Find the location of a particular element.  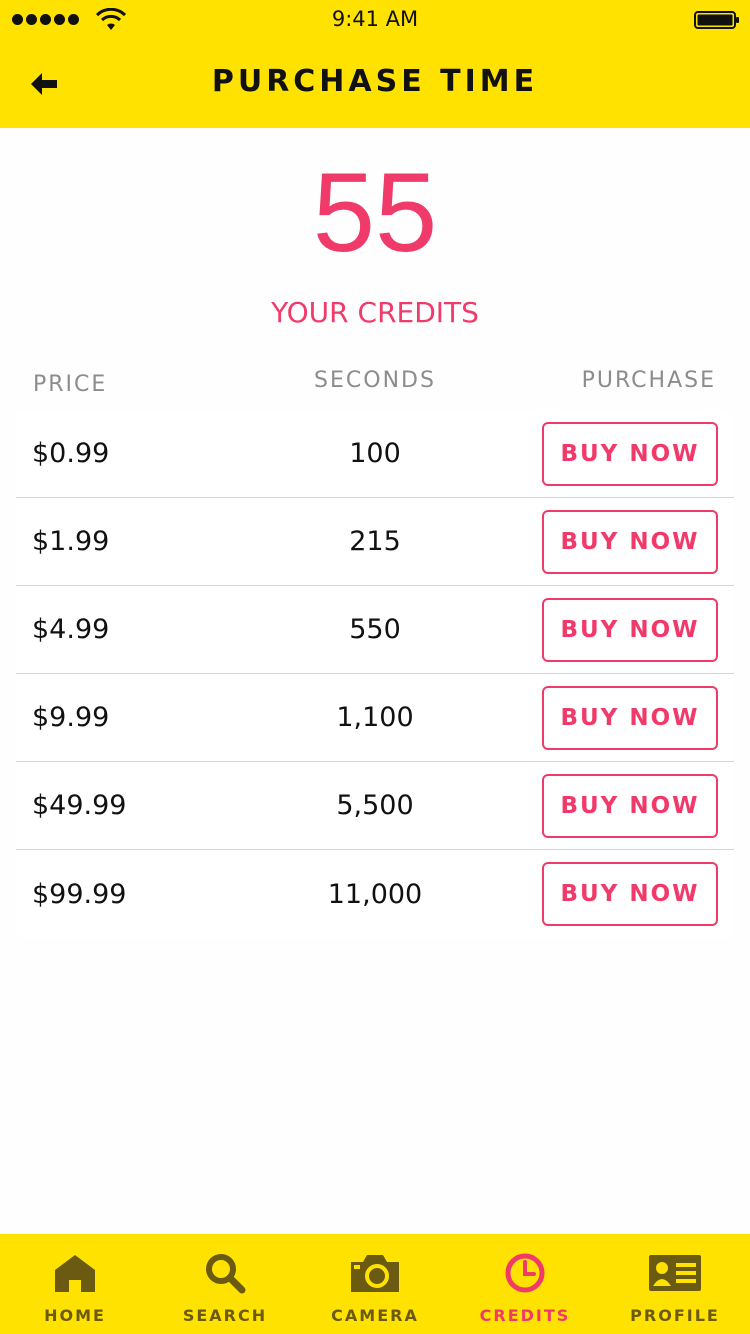

clock-icon is located at coordinates (525, 1273).